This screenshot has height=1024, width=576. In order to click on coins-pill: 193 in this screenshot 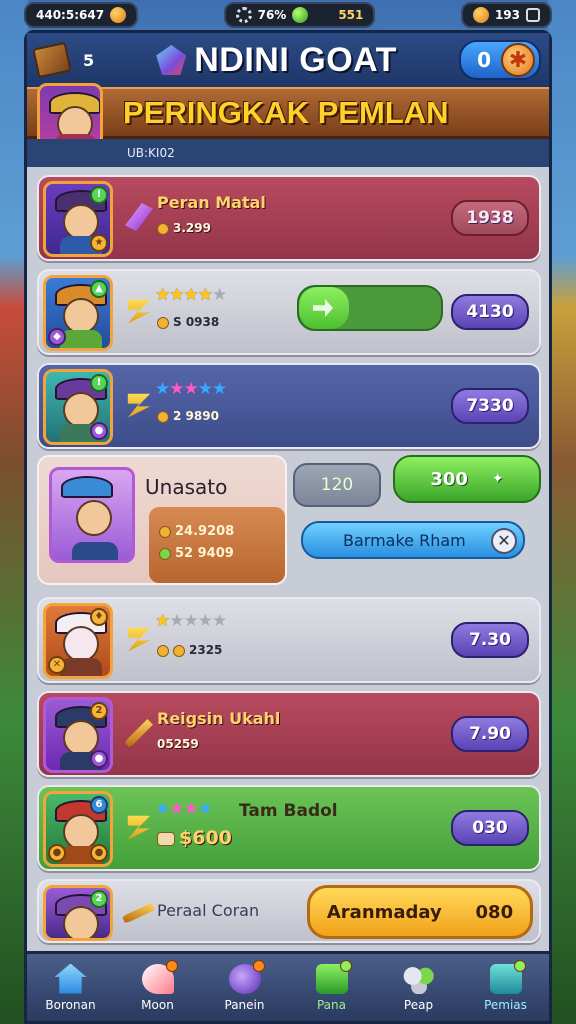, I will do `click(506, 15)`.